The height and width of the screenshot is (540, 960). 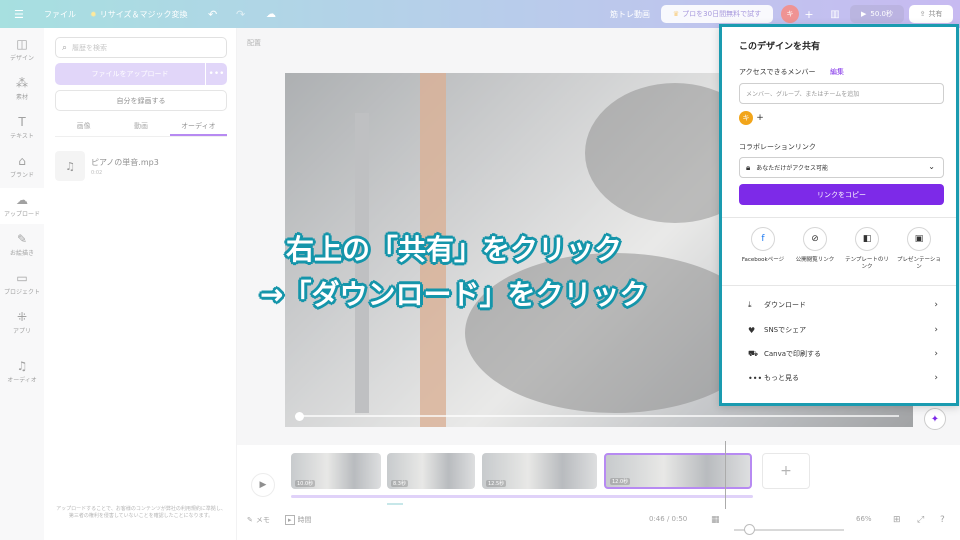 I want to click on pro-trial-label: プロを30日間無料で試す, so click(x=722, y=14).